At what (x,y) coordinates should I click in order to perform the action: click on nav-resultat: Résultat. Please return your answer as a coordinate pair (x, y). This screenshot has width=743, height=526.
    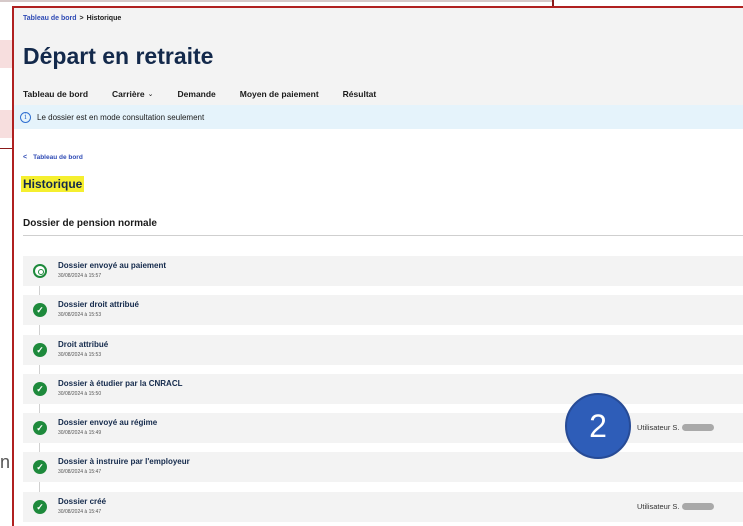
    Looking at the image, I should click on (360, 94).